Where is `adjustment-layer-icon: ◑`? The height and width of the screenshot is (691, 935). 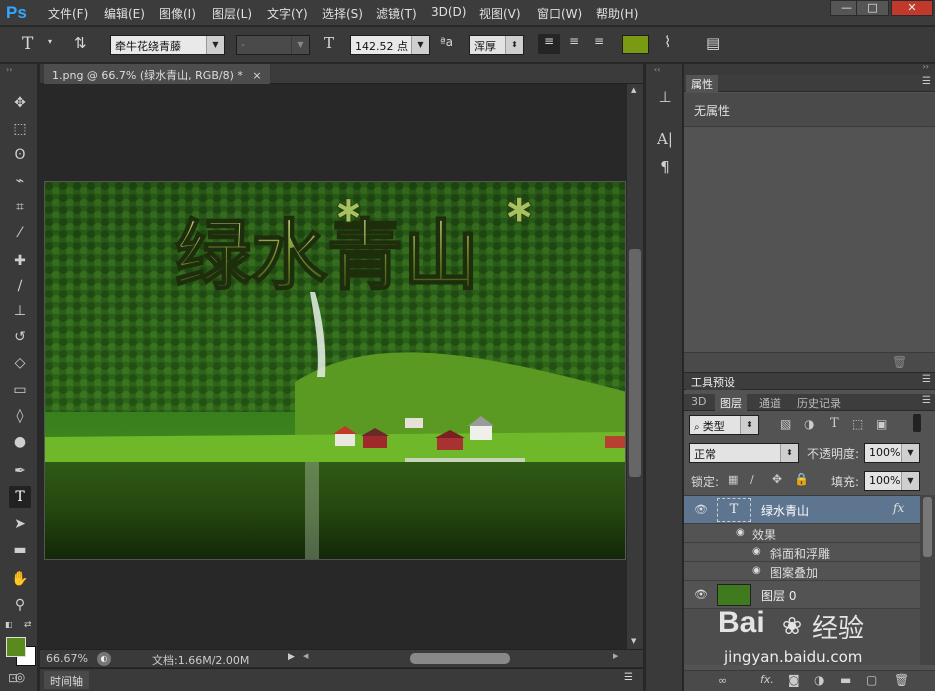
adjustment-layer-icon: ◑ is located at coordinates (819, 680).